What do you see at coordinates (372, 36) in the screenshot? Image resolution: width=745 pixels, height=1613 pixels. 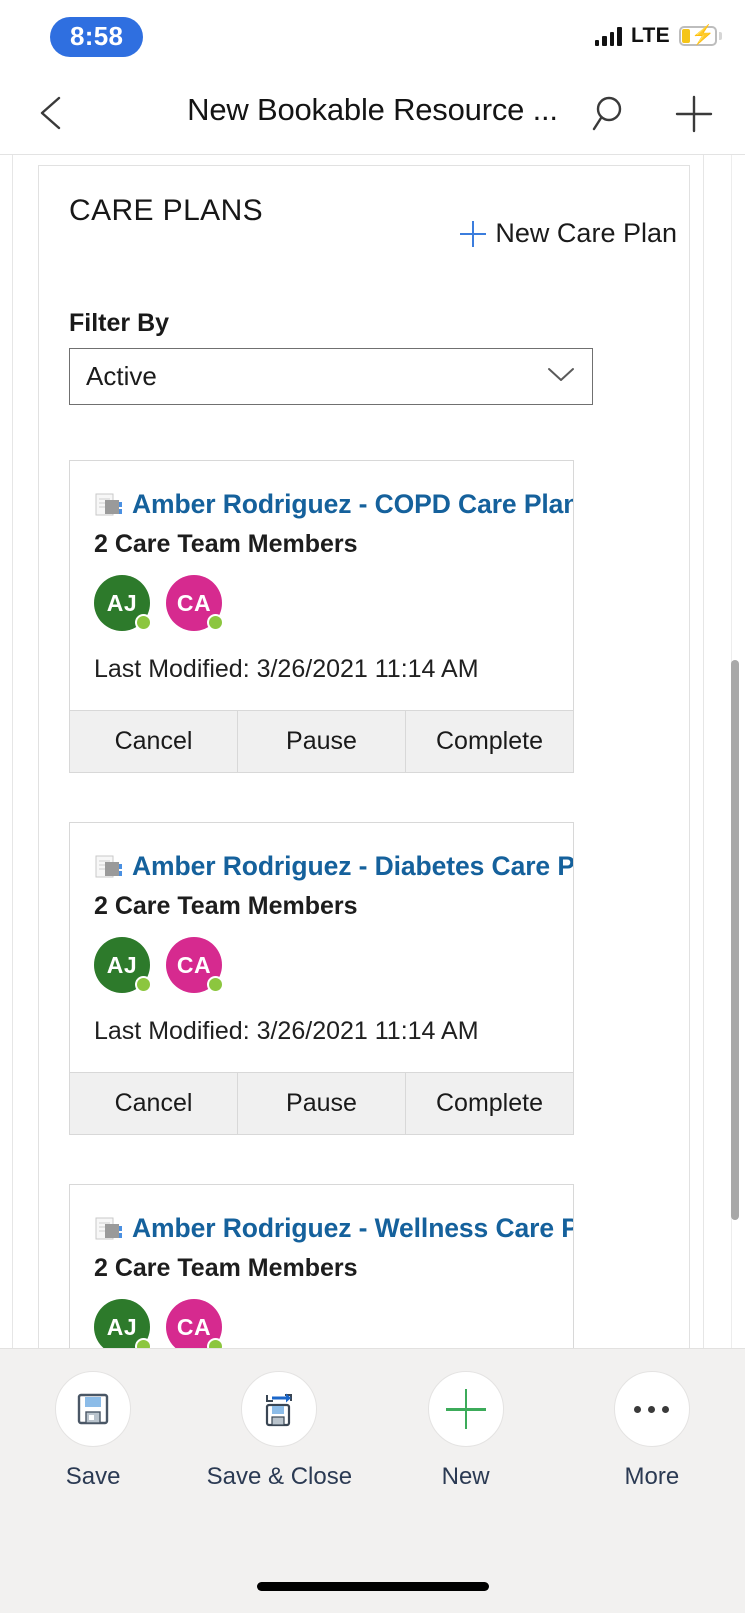 I see `status-bar: 8:58 LTE ⚡` at bounding box center [372, 36].